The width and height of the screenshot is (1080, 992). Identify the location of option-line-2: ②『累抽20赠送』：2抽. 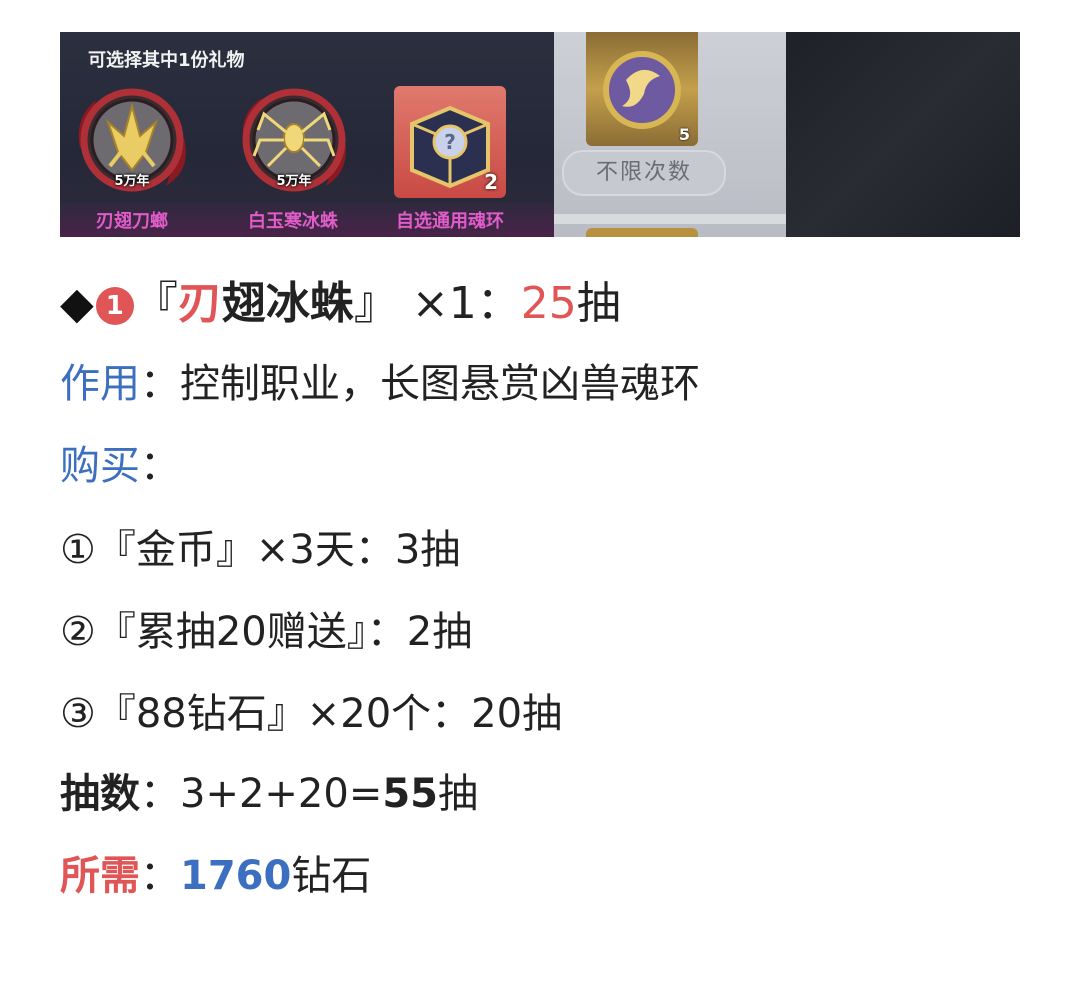
(266, 632).